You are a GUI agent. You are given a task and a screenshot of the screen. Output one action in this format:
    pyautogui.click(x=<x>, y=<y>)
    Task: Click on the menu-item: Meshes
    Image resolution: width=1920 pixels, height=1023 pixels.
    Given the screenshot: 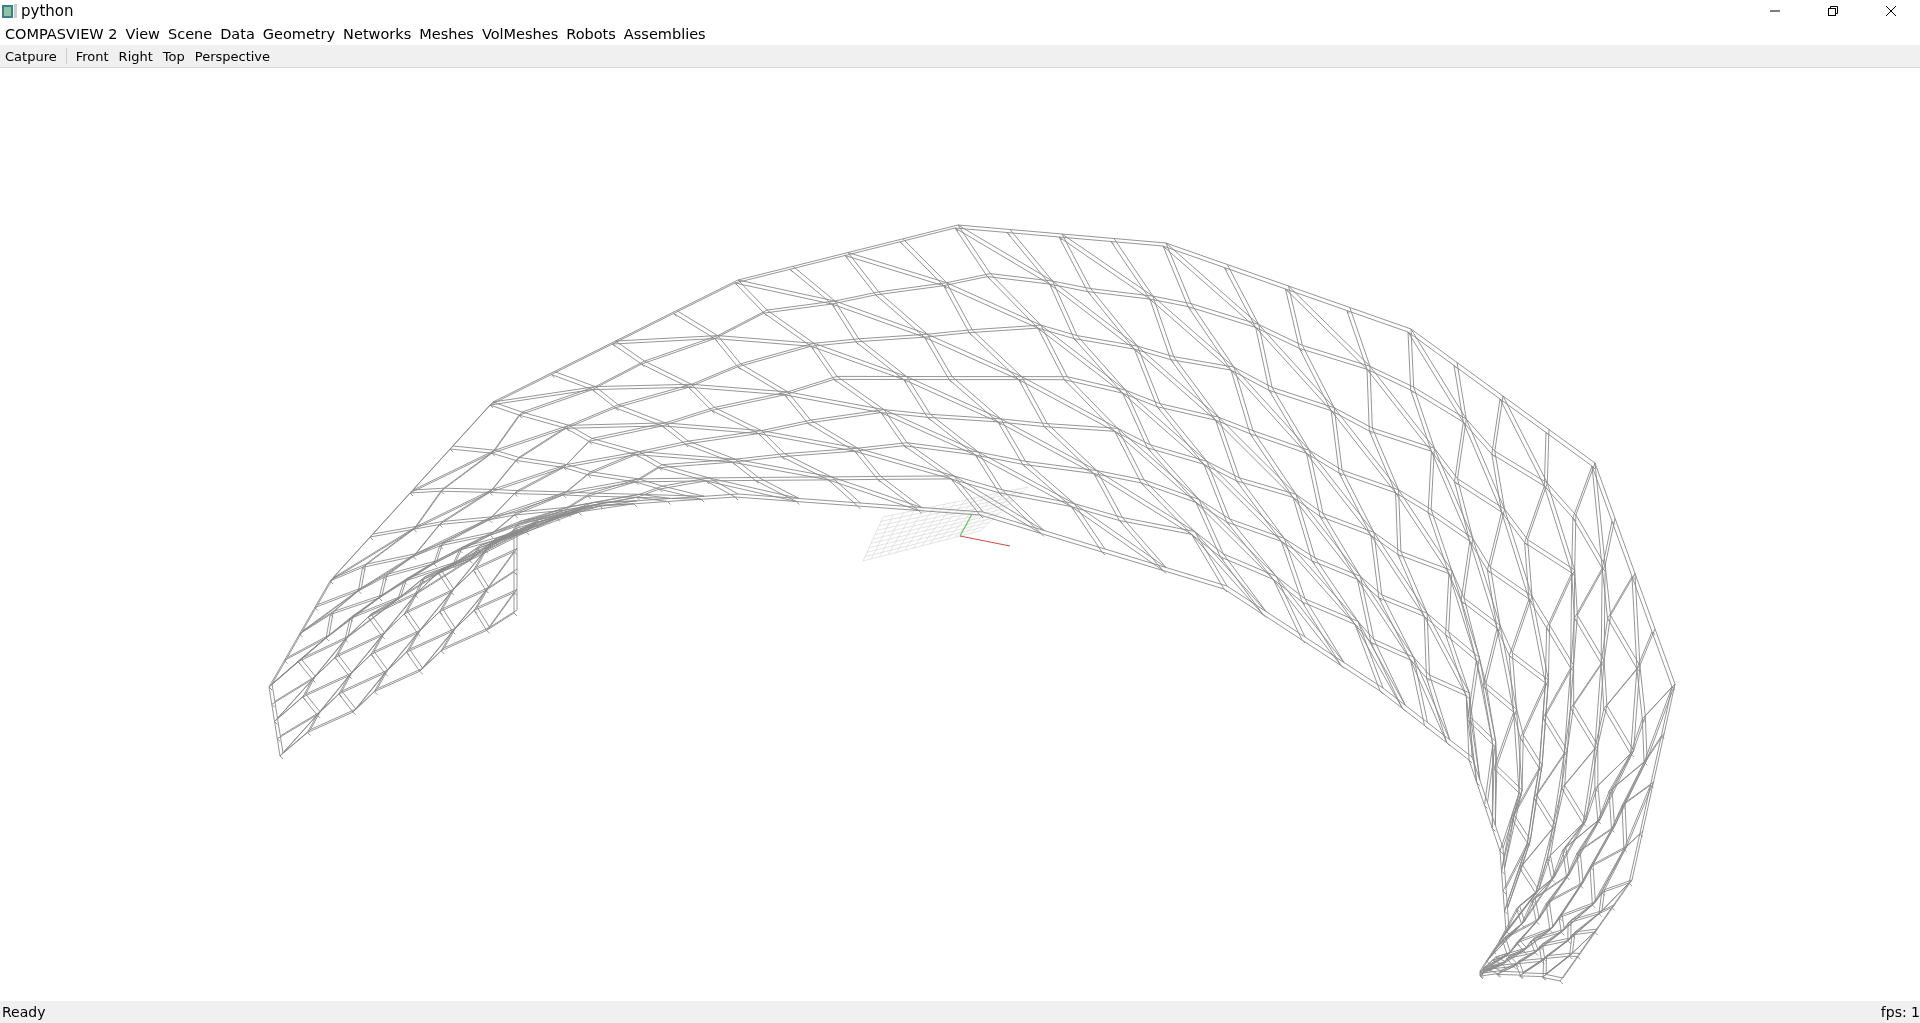 What is the action you would take?
    pyautogui.click(x=446, y=33)
    